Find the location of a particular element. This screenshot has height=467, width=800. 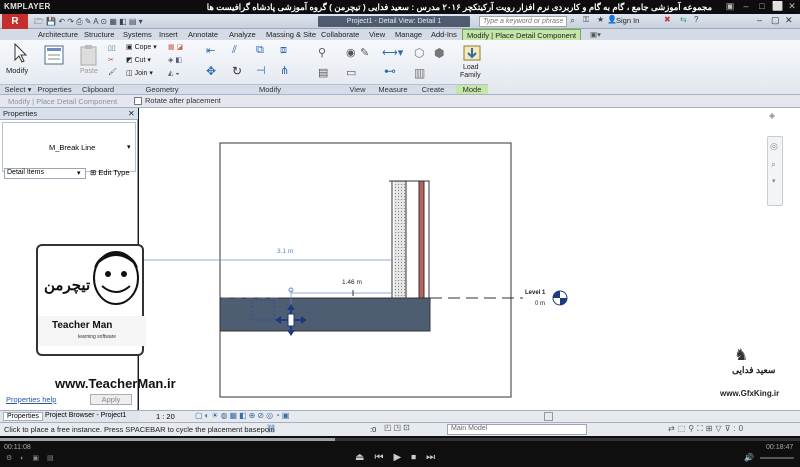

tab-analyze: Analyze is located at coordinates (242, 34).